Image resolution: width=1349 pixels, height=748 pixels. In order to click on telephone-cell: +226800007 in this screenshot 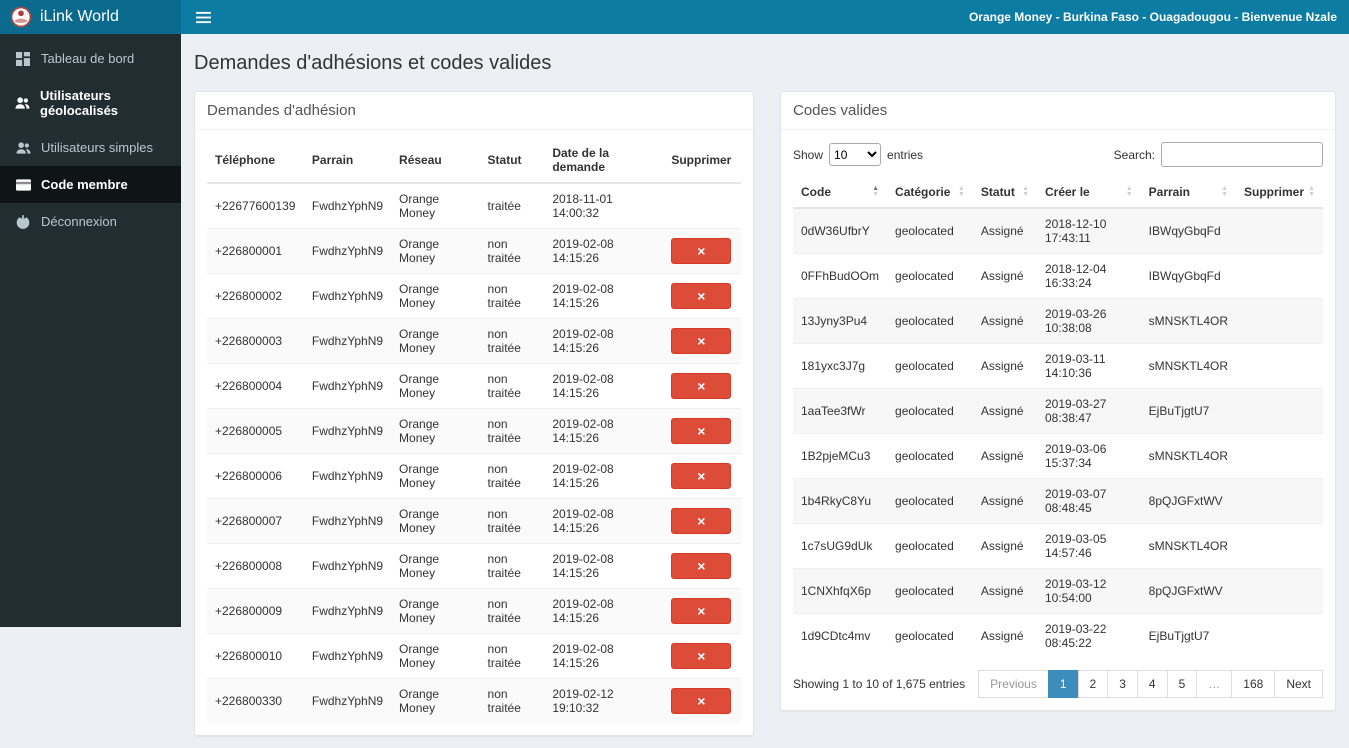, I will do `click(255, 521)`.